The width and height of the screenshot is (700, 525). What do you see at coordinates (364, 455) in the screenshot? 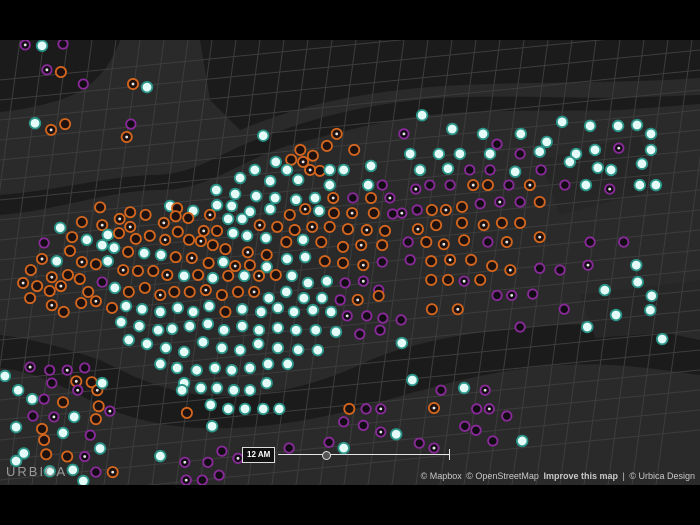
I see `time-track` at bounding box center [364, 455].